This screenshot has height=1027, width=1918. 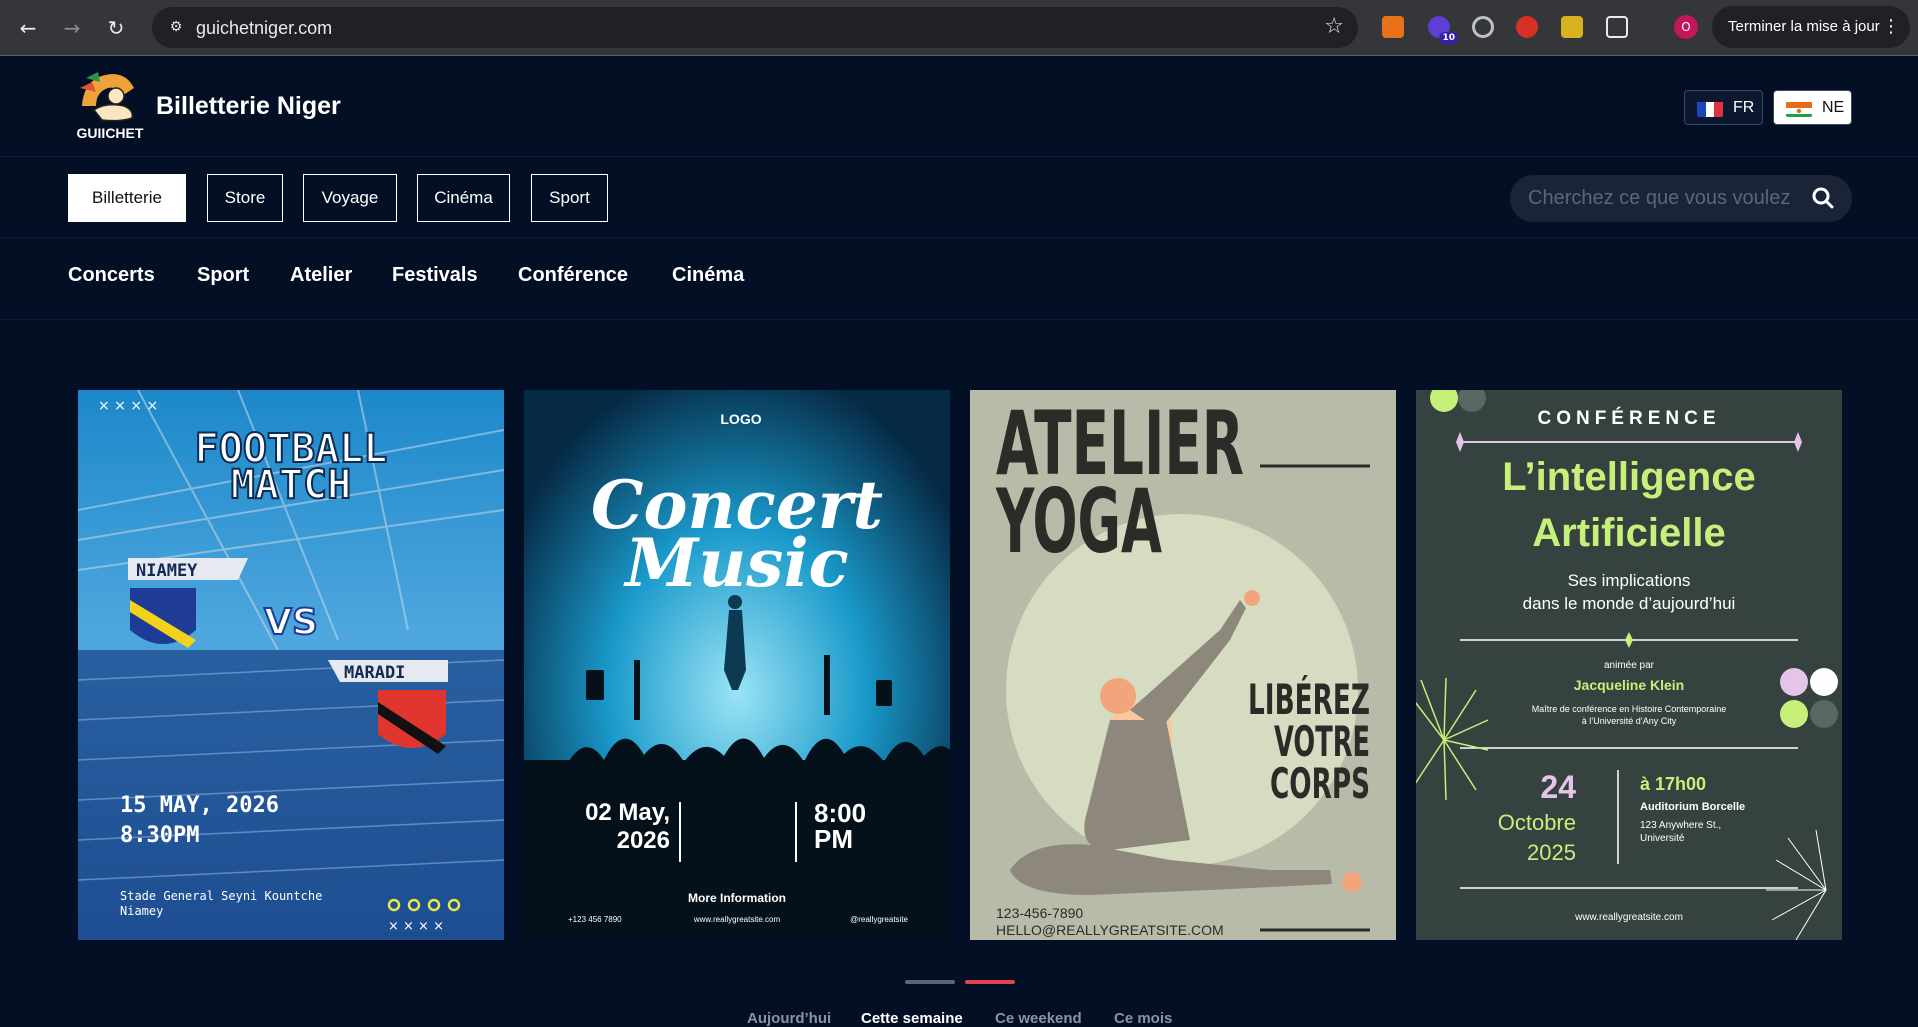 What do you see at coordinates (116, 28) in the screenshot?
I see `reload-icon: ↻` at bounding box center [116, 28].